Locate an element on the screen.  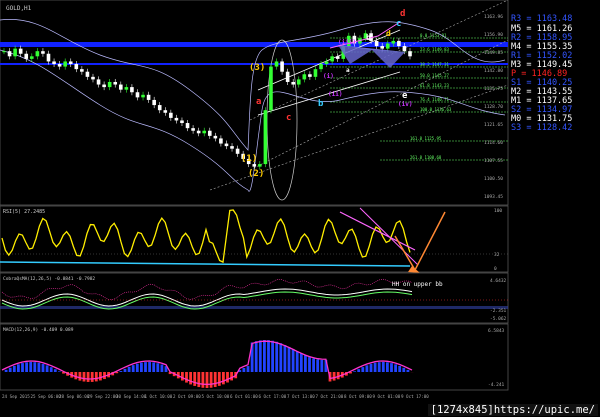
wave-label-d2: d is located at coordinates (388, 33).